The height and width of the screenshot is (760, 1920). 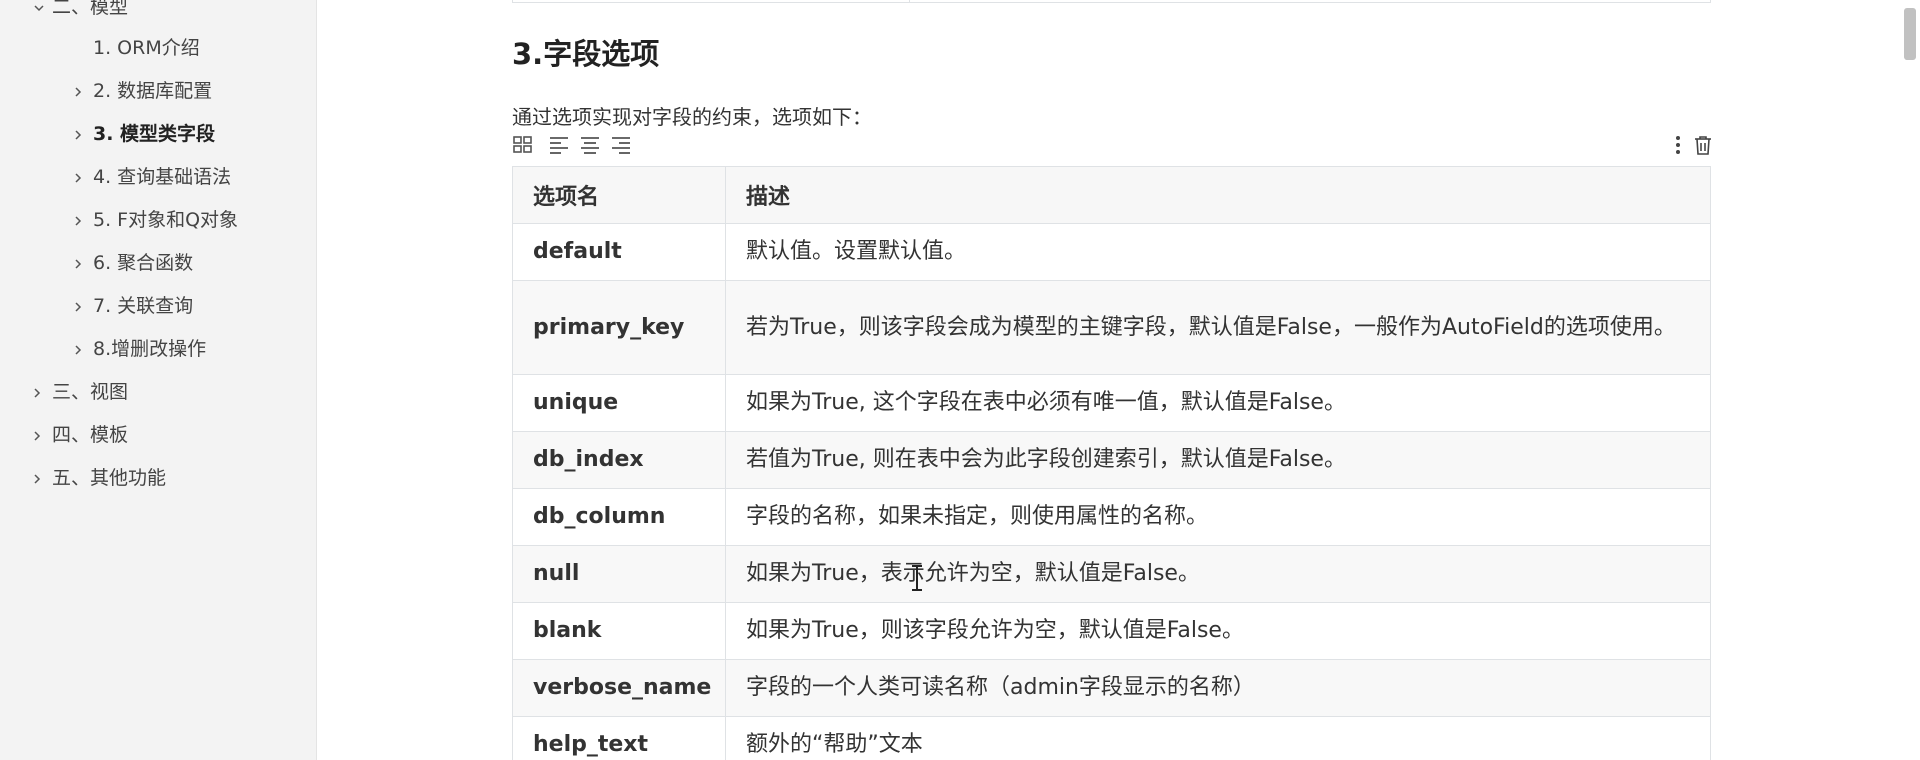 I want to click on sidebar-item-other-features: 五、其他功能, so click(x=100, y=478).